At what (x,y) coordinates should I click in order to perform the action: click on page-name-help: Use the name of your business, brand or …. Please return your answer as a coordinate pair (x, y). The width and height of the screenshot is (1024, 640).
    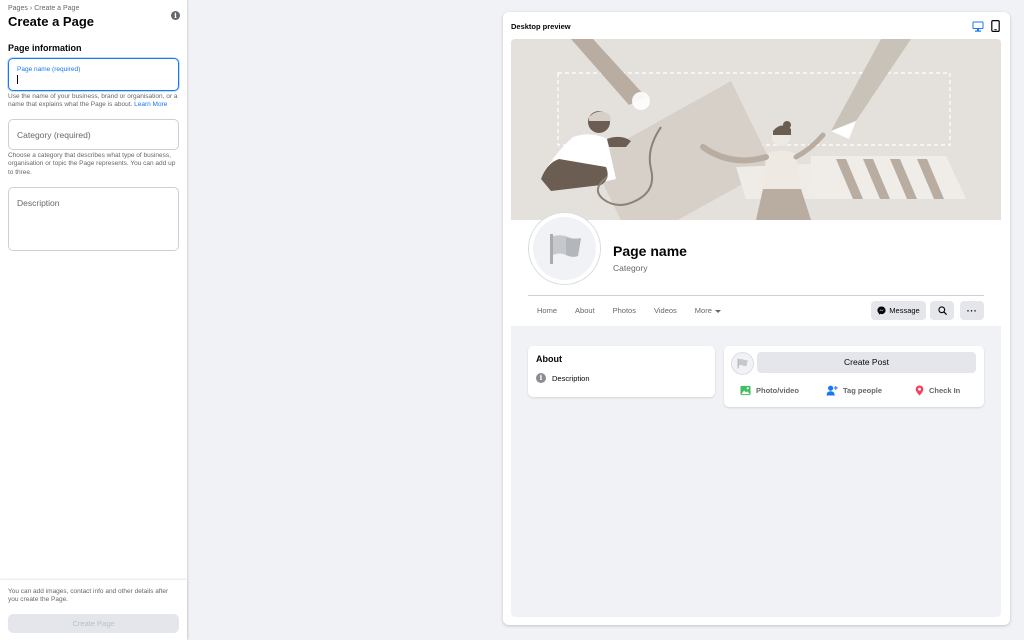
    Looking at the image, I should click on (93, 101).